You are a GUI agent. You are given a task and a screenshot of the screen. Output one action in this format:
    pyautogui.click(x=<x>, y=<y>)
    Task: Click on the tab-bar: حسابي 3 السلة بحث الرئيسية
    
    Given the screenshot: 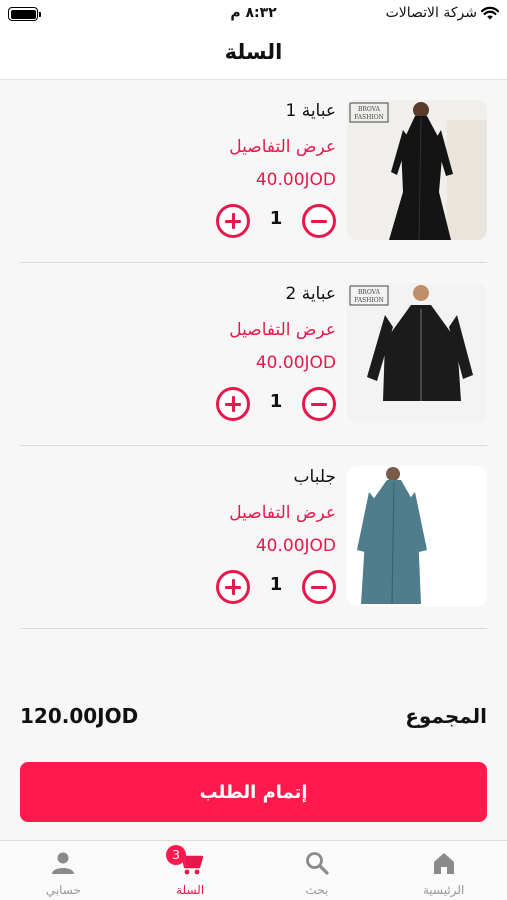 What is the action you would take?
    pyautogui.click(x=253, y=870)
    